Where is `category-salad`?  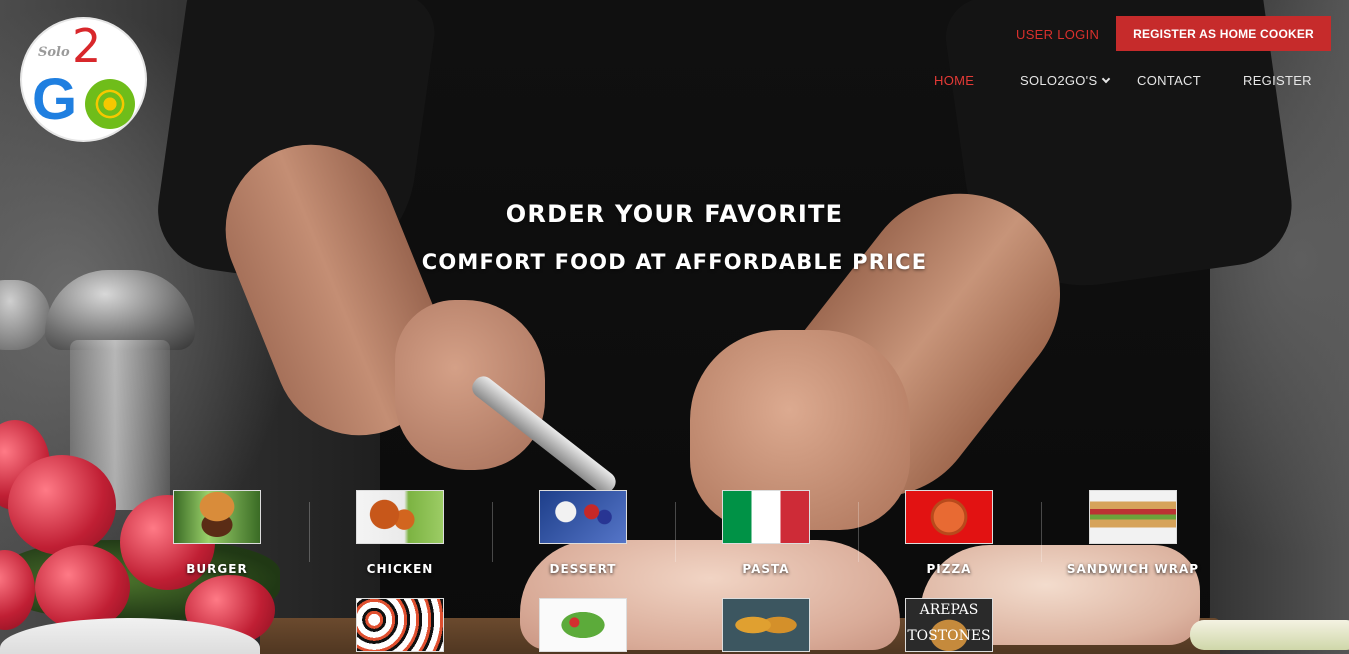
category-salad is located at coordinates (583, 625).